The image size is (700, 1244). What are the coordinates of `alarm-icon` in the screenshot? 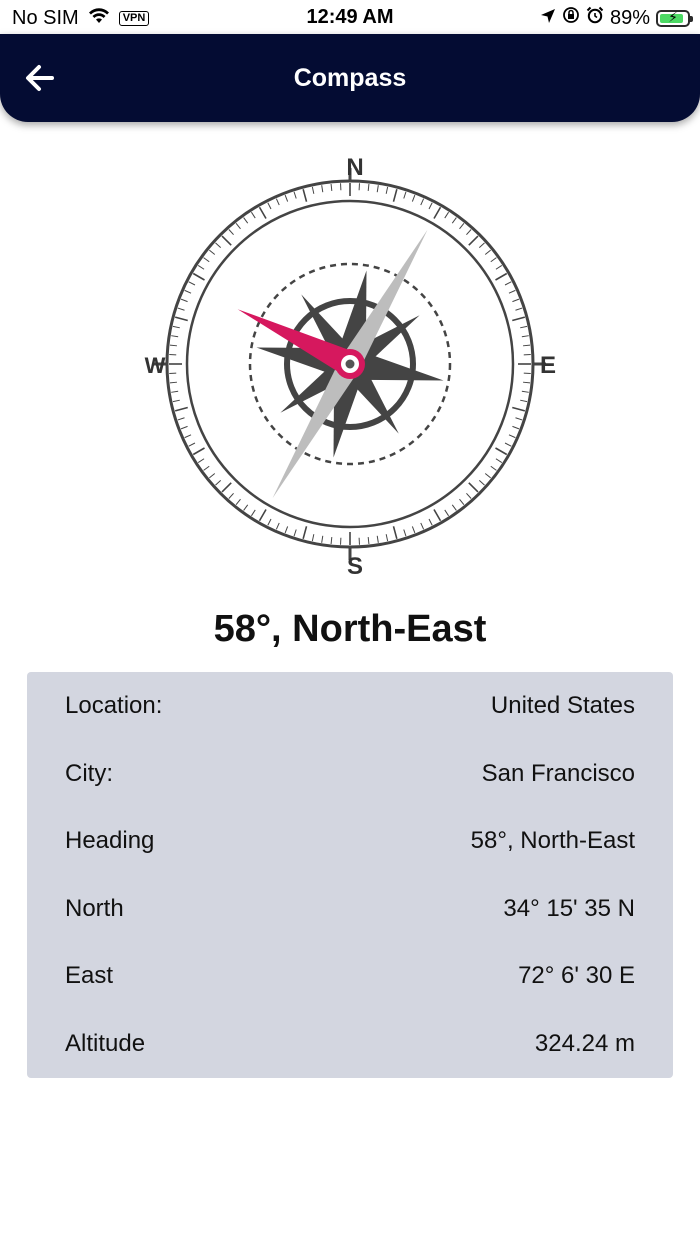 It's located at (595, 18).